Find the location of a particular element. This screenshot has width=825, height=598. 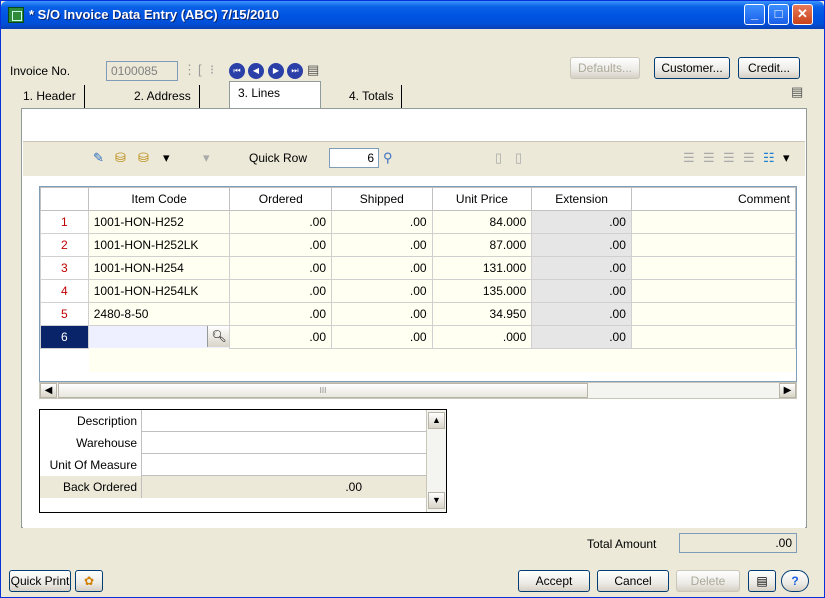

table-row: 3 1001-HON-H254 .00 .00 131.000 .00 is located at coordinates (418, 268).